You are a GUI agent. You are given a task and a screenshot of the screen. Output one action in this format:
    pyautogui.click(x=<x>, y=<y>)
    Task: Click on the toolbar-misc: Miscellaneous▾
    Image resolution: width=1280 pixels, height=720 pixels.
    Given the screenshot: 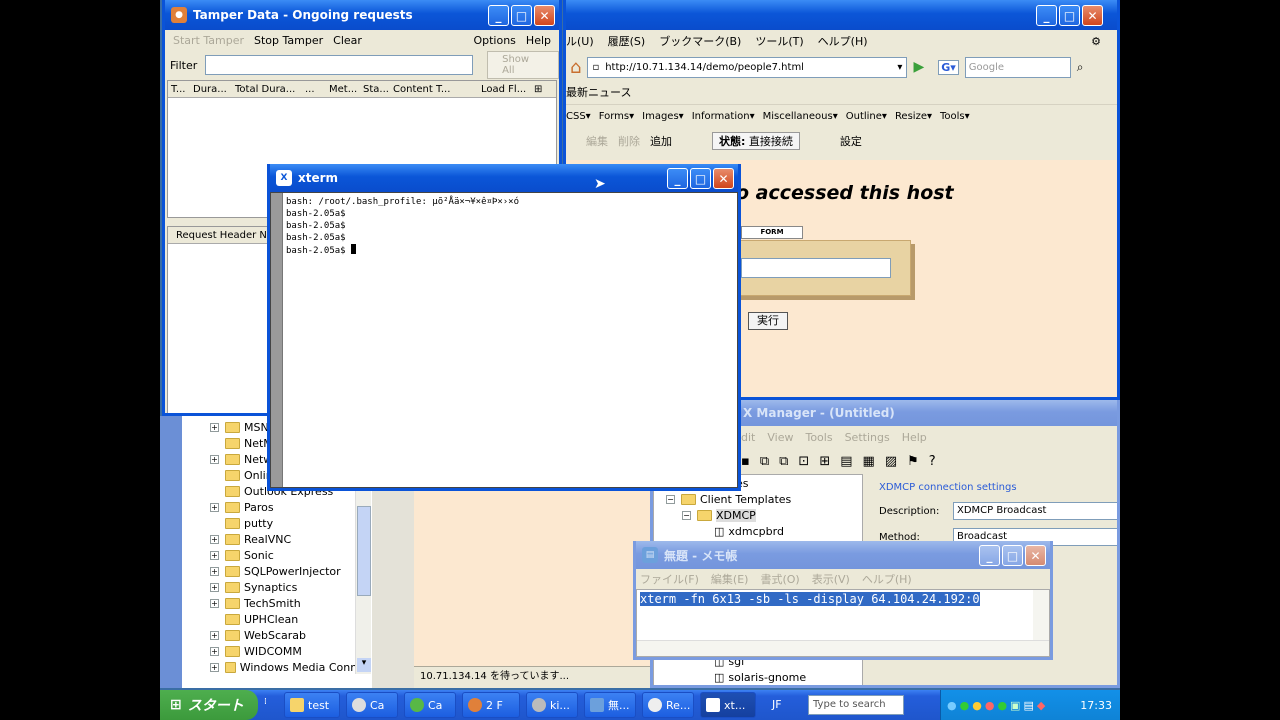 What is the action you would take?
    pyautogui.click(x=800, y=116)
    